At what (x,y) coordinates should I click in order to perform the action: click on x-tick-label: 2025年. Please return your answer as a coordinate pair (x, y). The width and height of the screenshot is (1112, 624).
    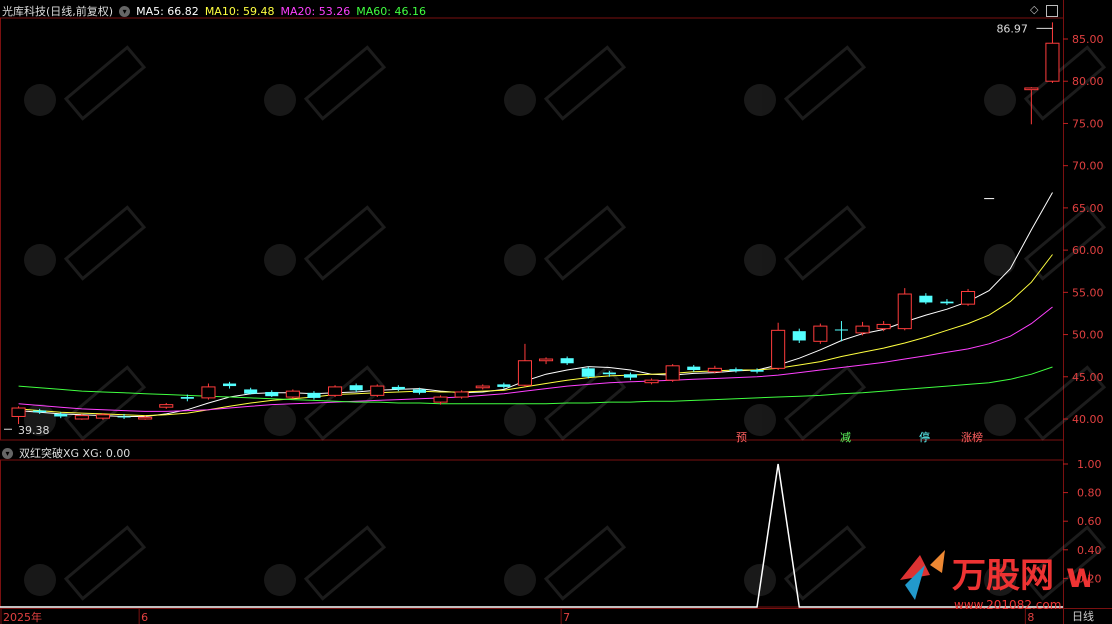
    Looking at the image, I should click on (22, 617).